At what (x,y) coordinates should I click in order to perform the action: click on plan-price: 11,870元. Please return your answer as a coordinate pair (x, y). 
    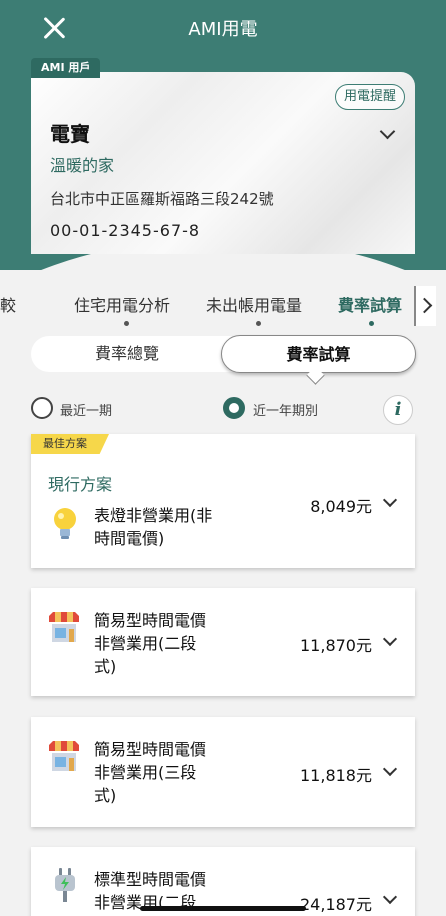
    Looking at the image, I should click on (336, 645).